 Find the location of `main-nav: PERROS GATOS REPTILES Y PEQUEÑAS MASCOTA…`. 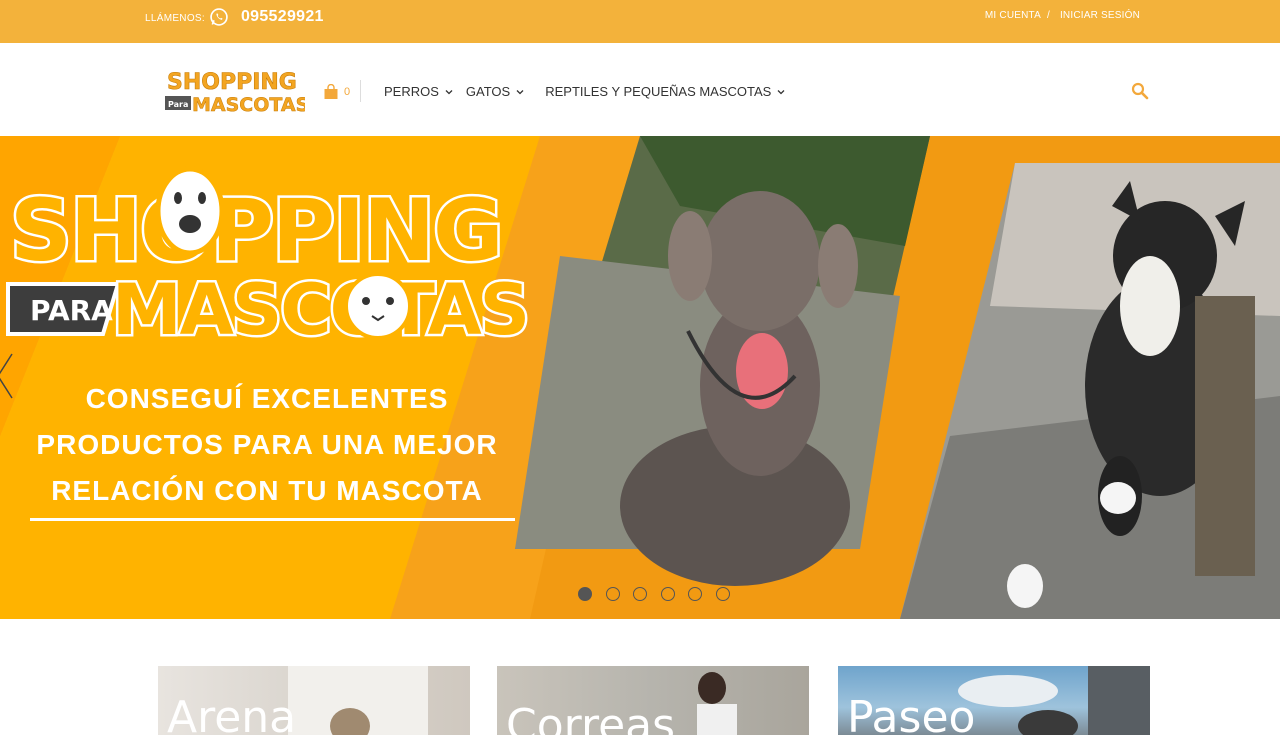

main-nav: PERROS GATOS REPTILES Y PEQUEÑAS MASCOTA… is located at coordinates (585, 91).